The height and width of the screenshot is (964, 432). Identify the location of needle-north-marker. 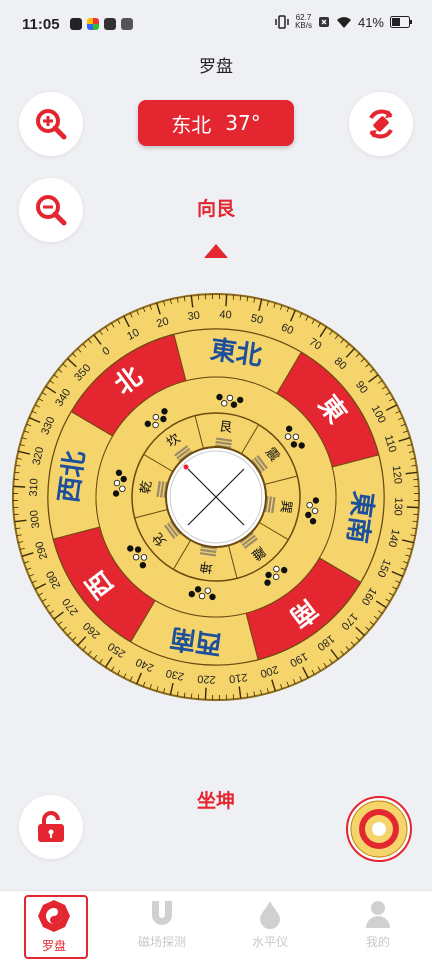
(186, 467).